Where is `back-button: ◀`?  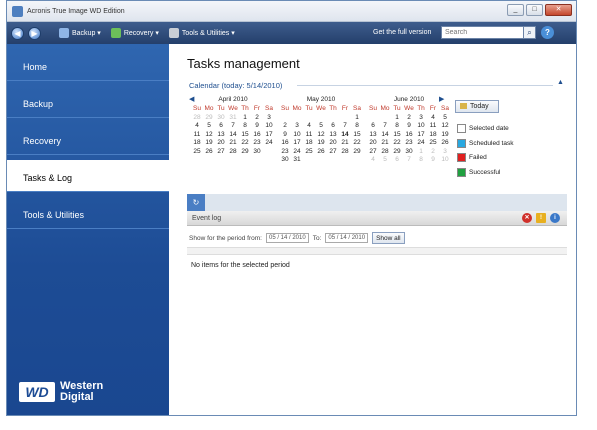
back-button: ◀ is located at coordinates (17, 33).